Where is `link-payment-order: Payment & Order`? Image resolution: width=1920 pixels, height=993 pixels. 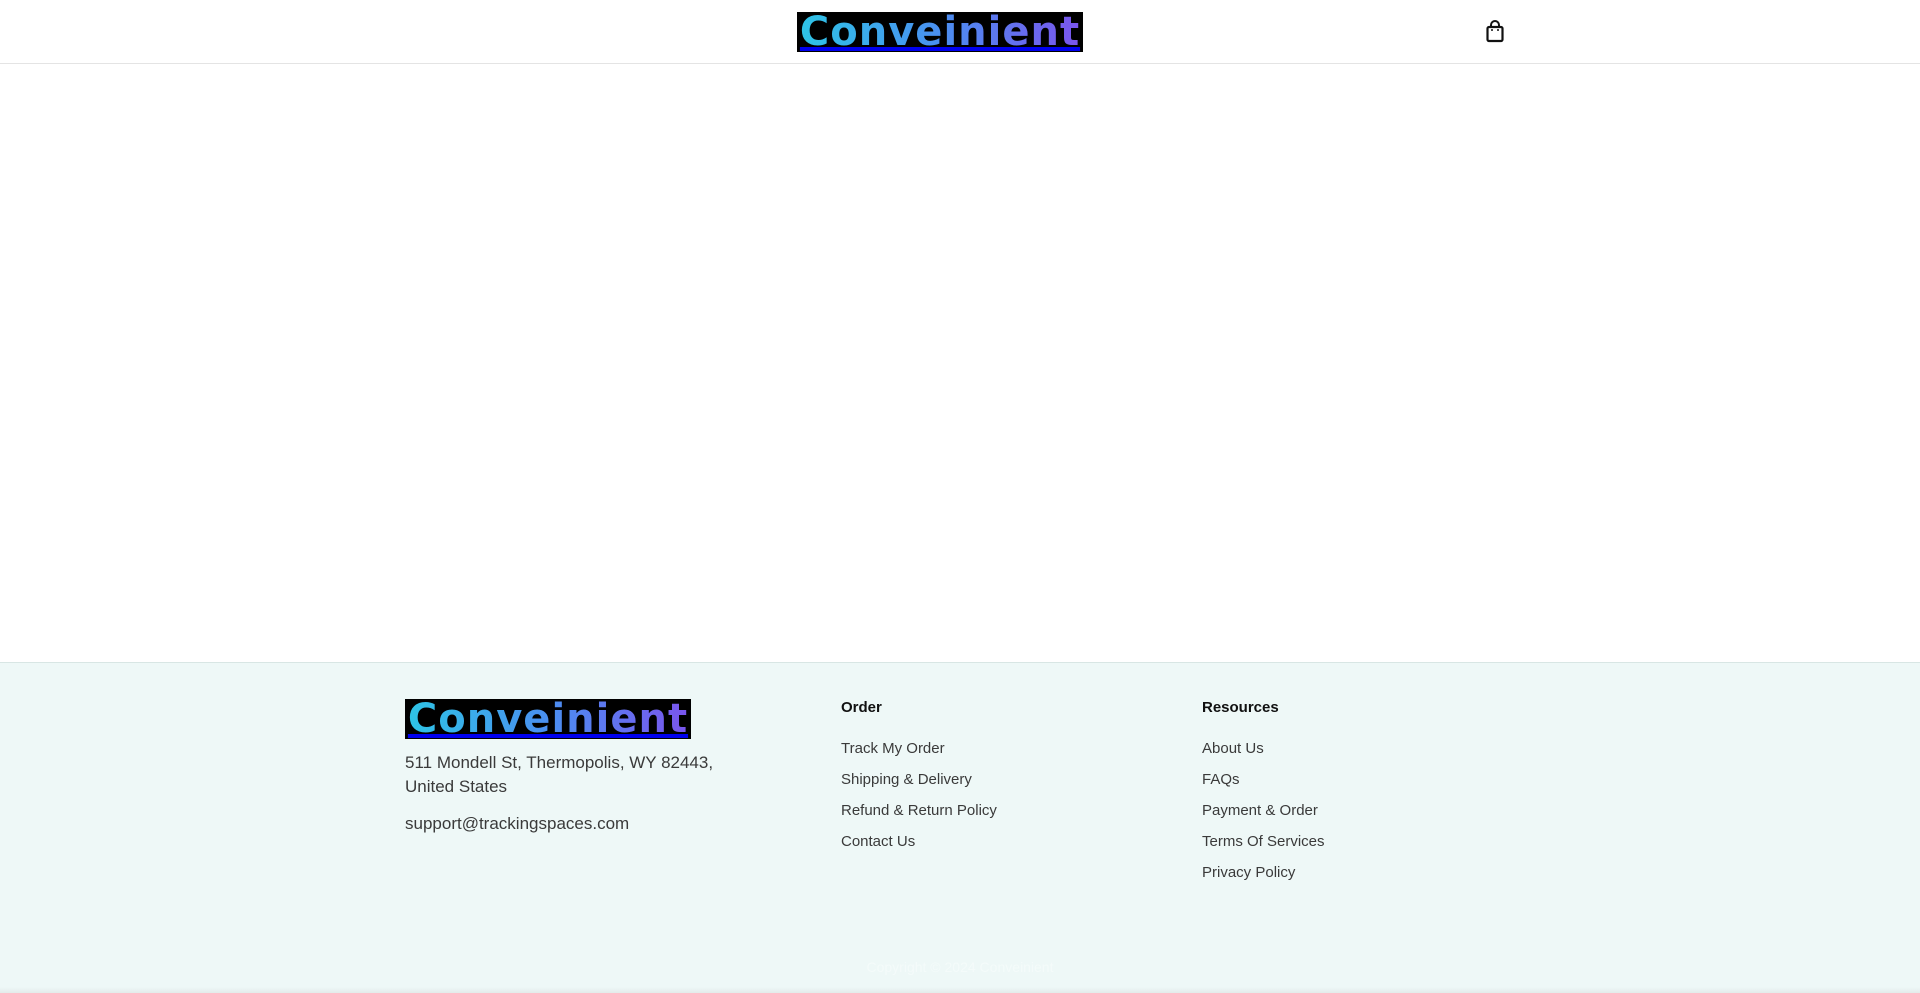
link-payment-order: Payment & Order is located at coordinates (1263, 817).